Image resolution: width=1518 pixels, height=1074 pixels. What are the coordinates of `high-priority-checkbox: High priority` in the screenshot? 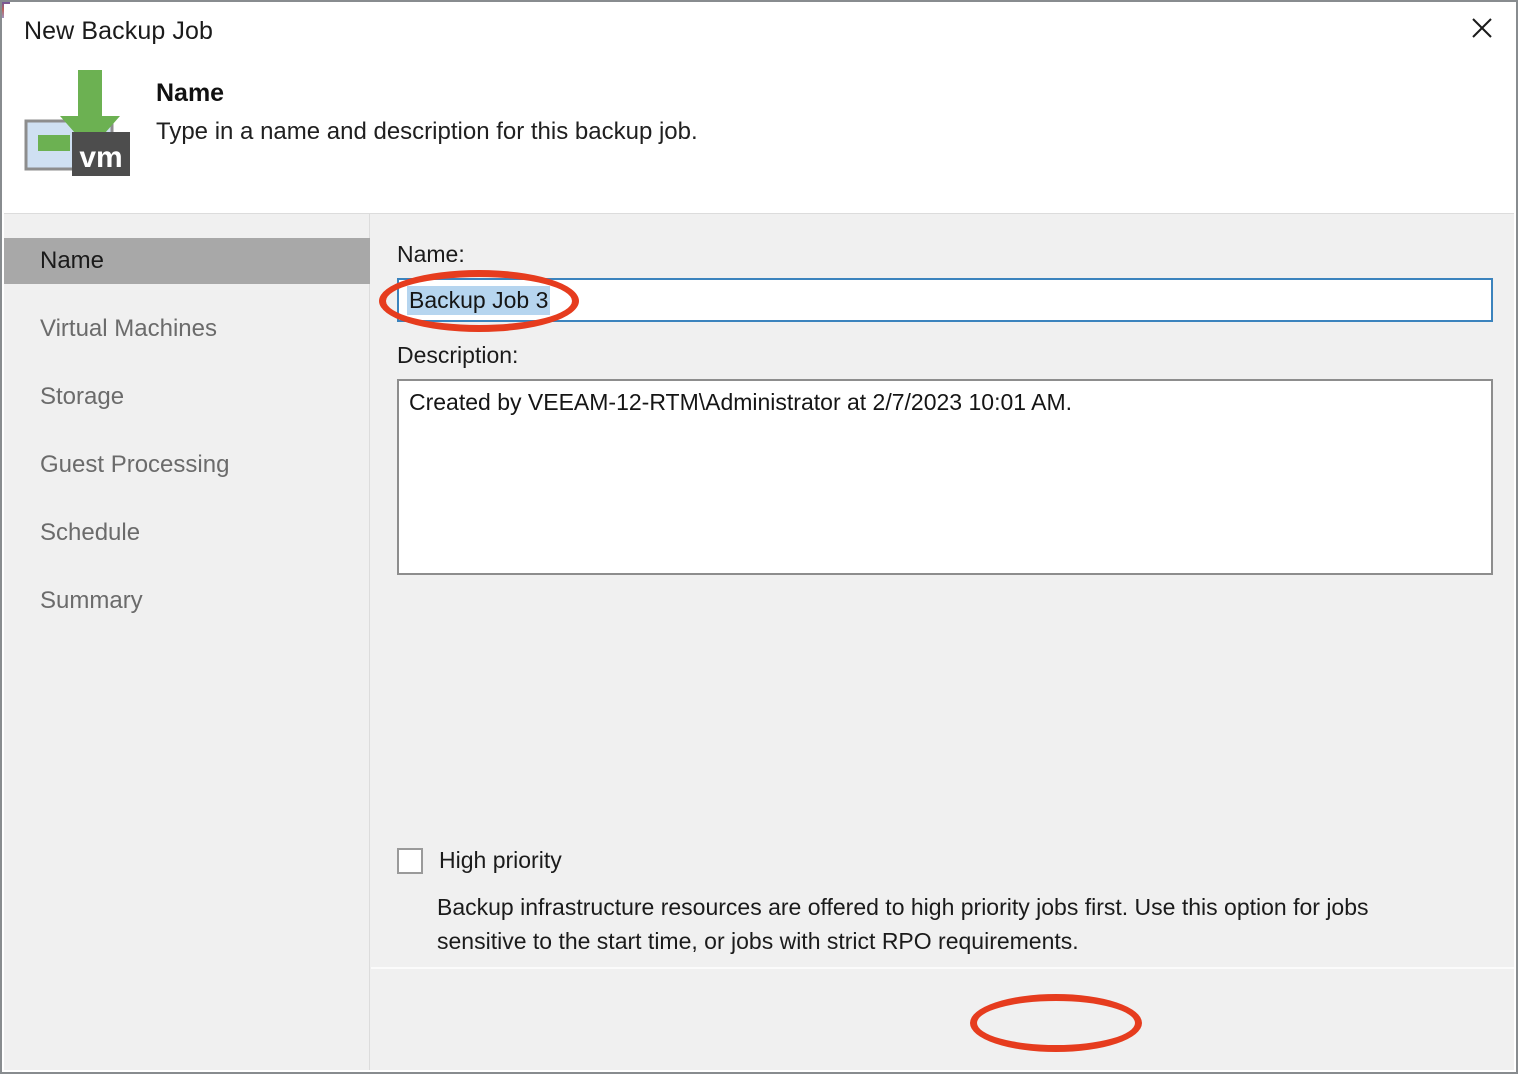 It's located at (479, 860).